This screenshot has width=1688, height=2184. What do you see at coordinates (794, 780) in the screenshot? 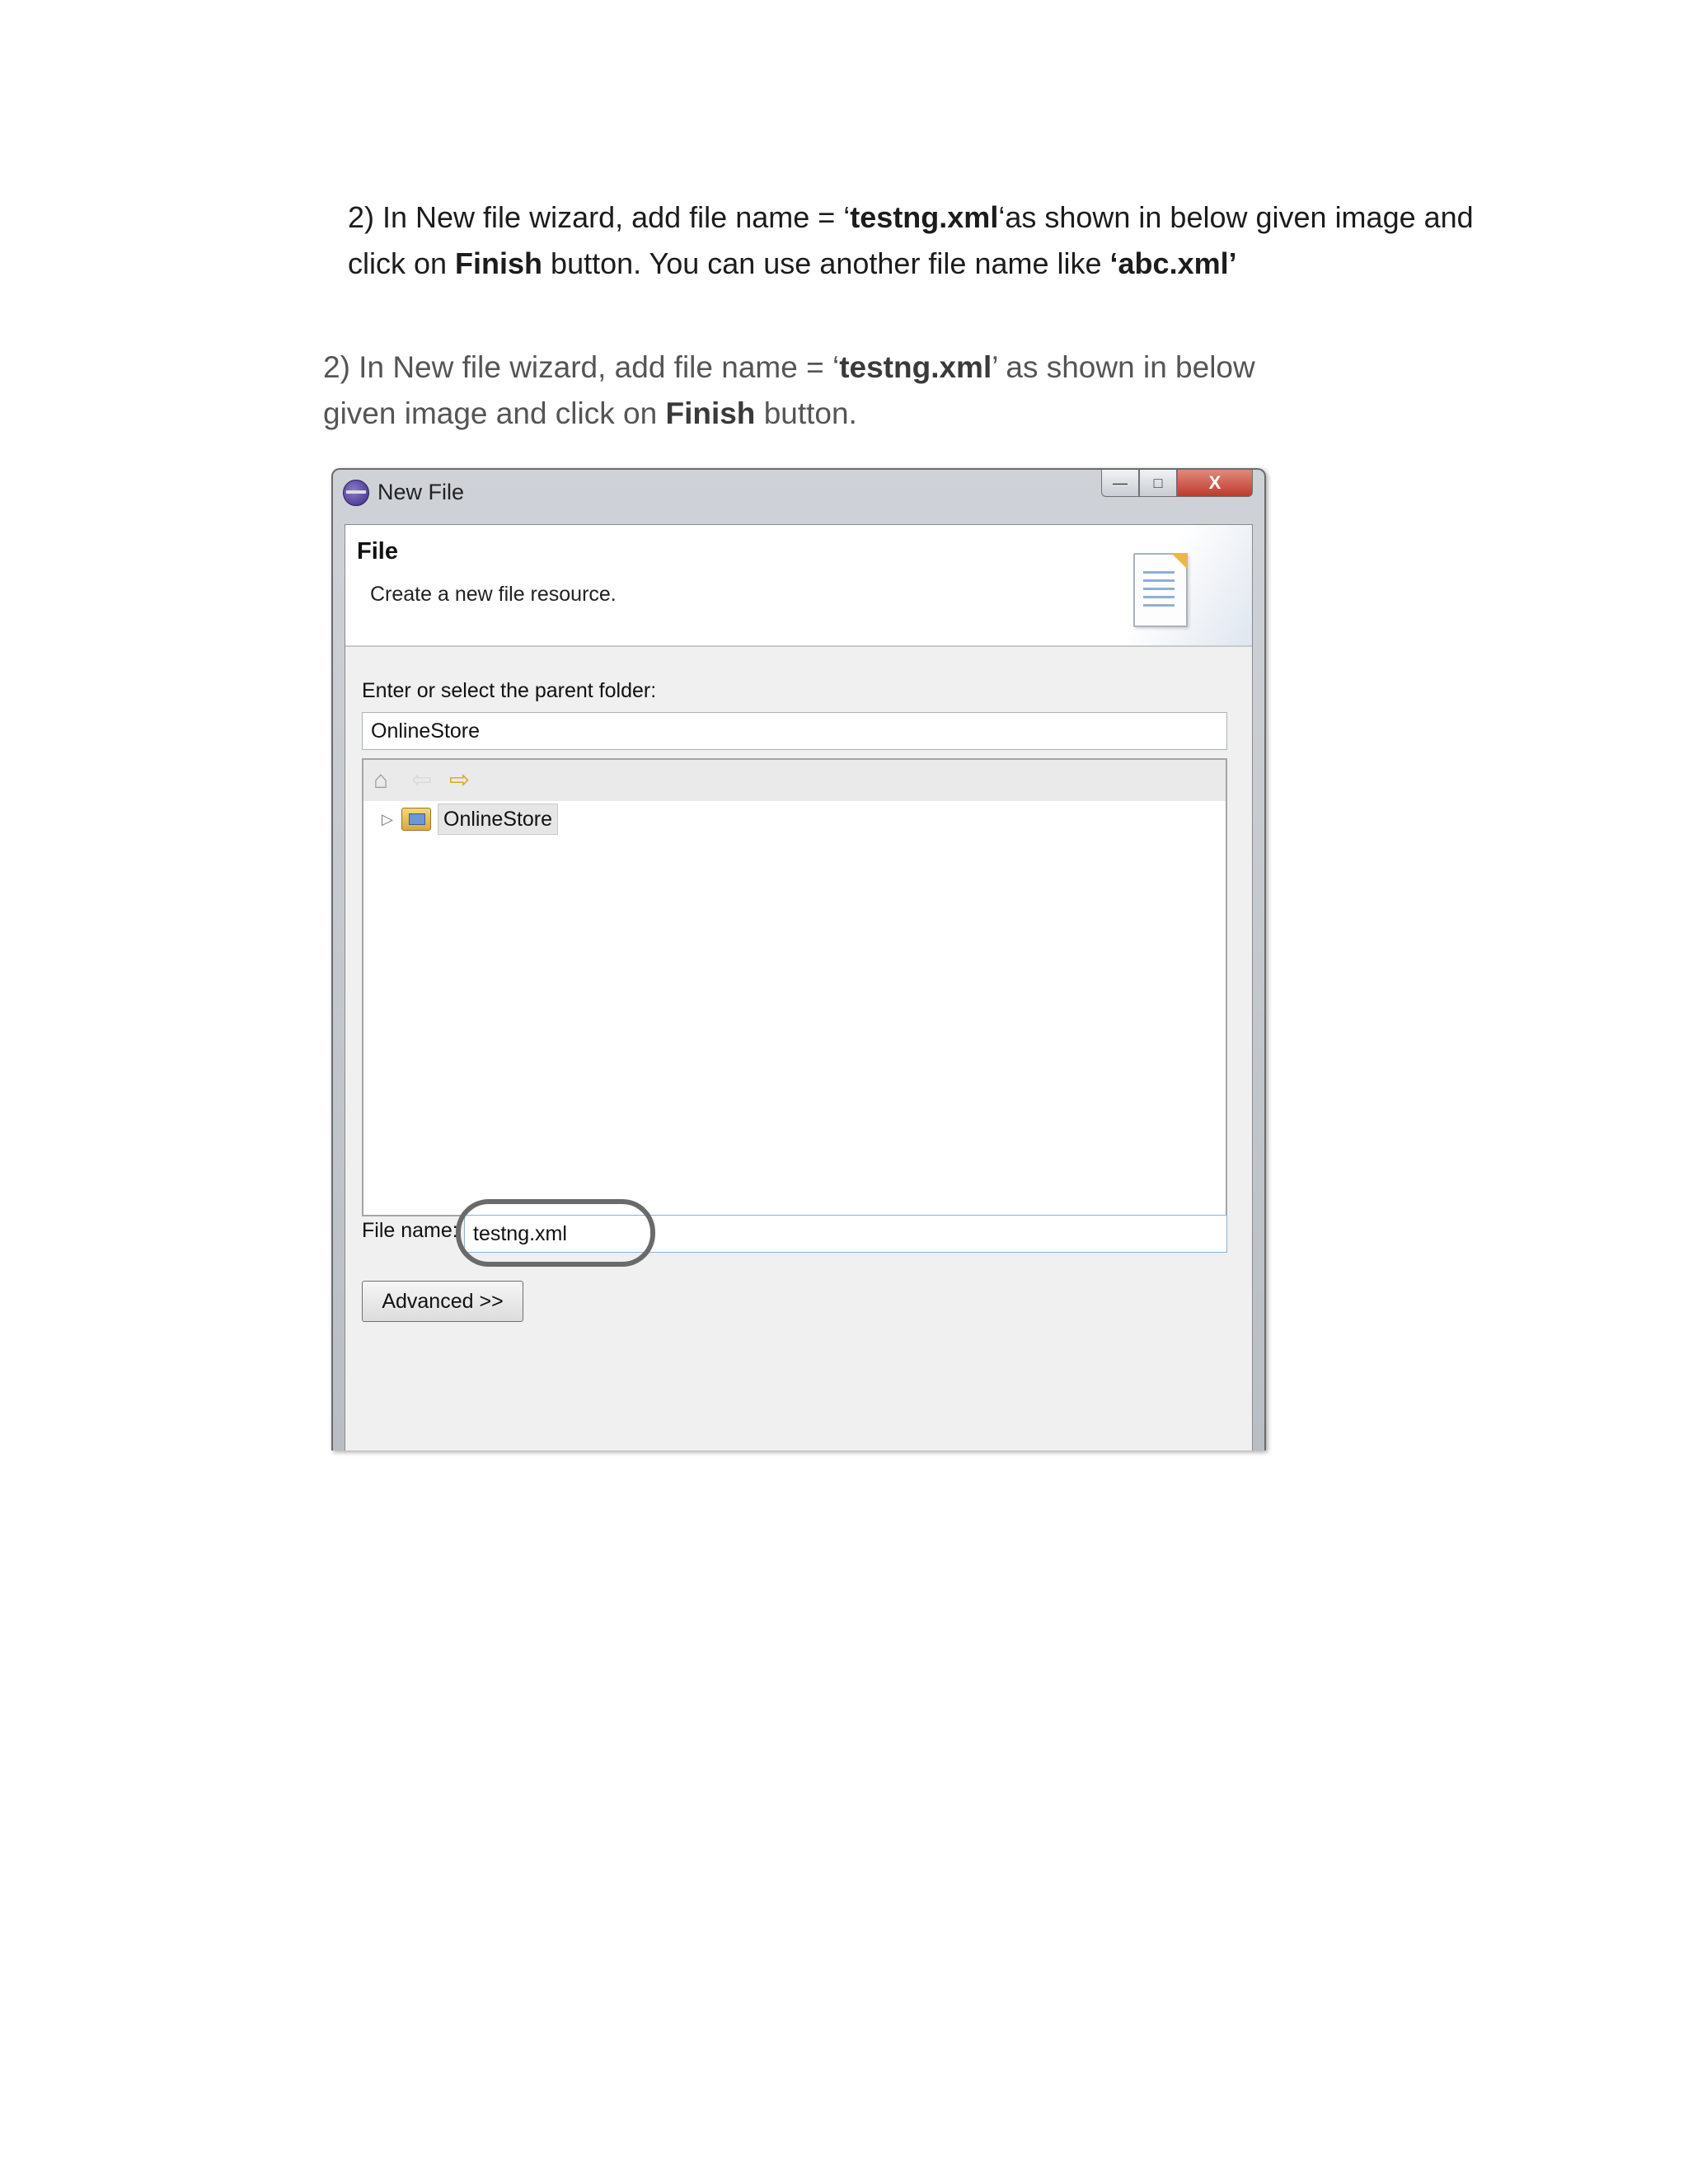
I see `tree-toolbar: ⌂ ⇦ ⇨` at bounding box center [794, 780].